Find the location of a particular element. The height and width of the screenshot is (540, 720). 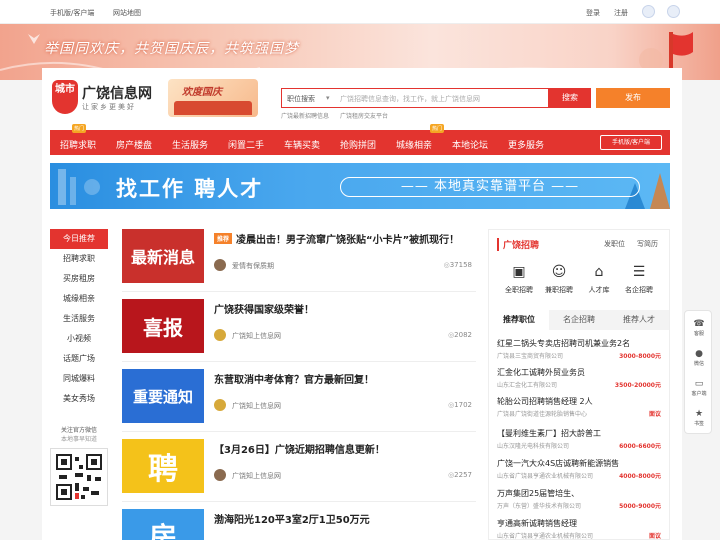

job-title: 轮胎公司招聘销售经理 2人 is located at coordinates (545, 401).